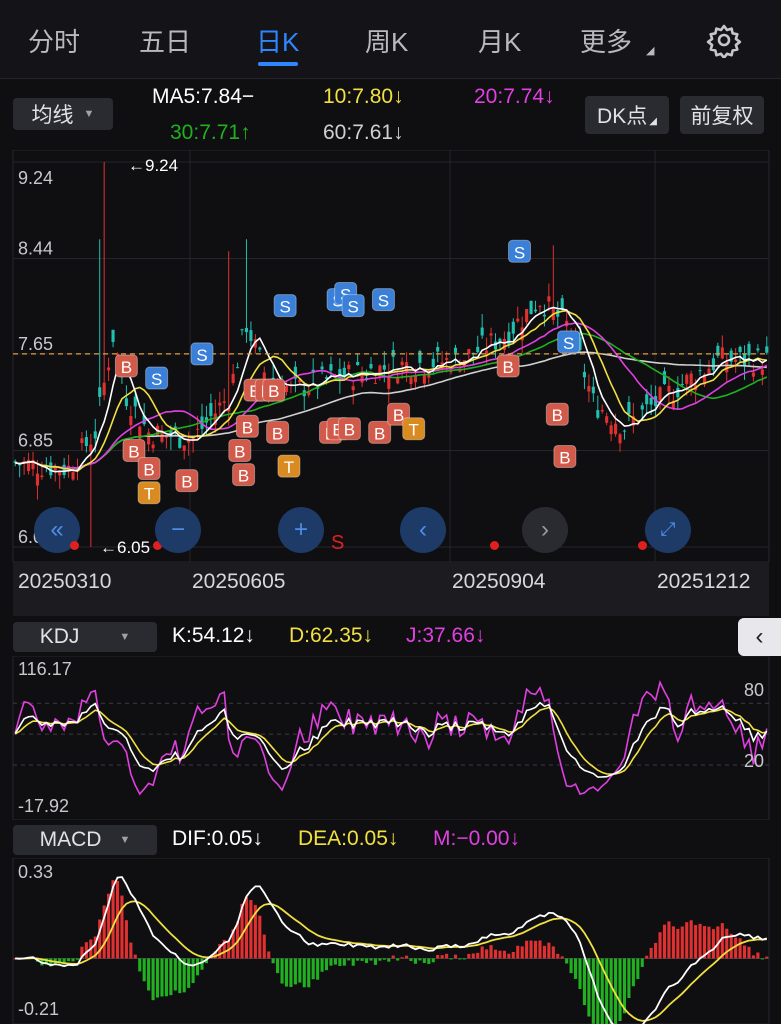 The image size is (781, 1024). Describe the element at coordinates (74, 545) in the screenshot. I see `signal-dot` at that location.